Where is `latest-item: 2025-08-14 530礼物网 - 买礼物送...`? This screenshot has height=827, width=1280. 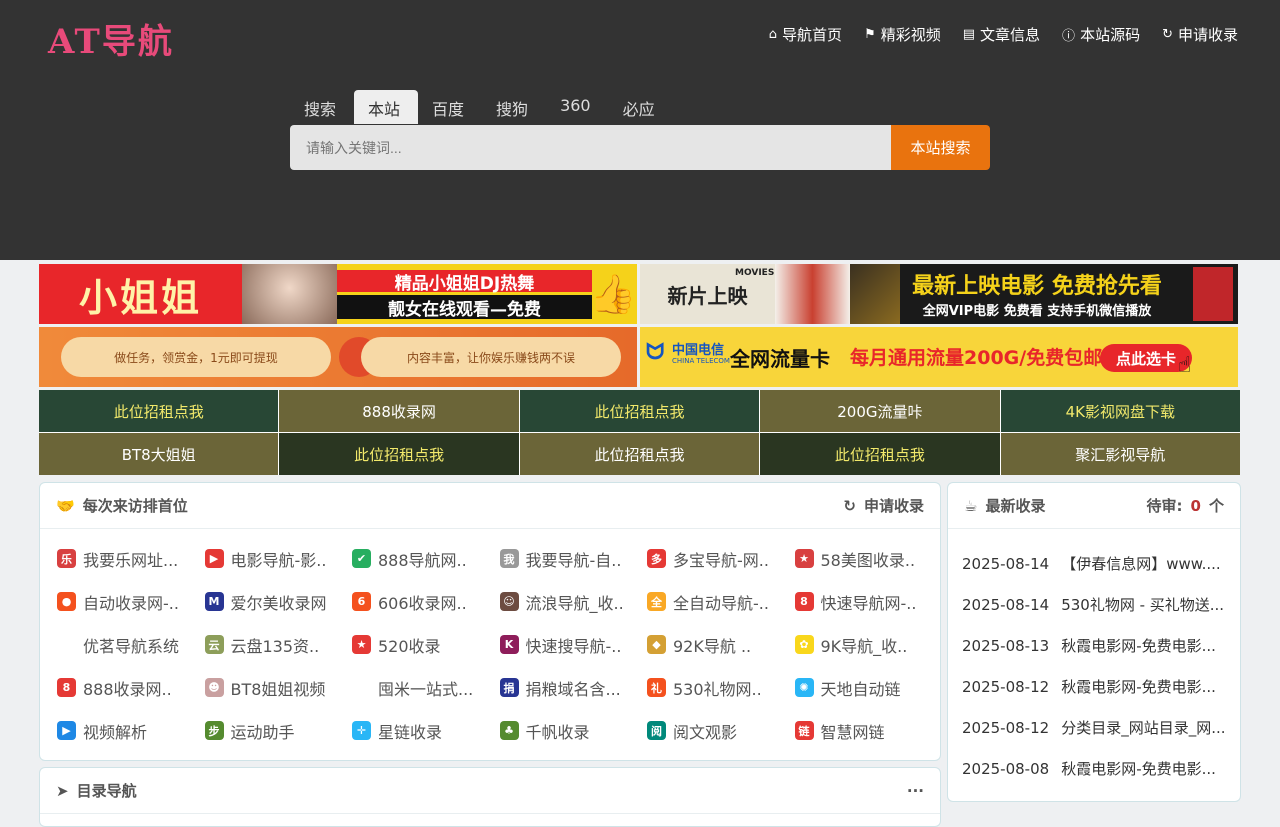 latest-item: 2025-08-14 530礼物网 - 买礼物送... is located at coordinates (1101, 604).